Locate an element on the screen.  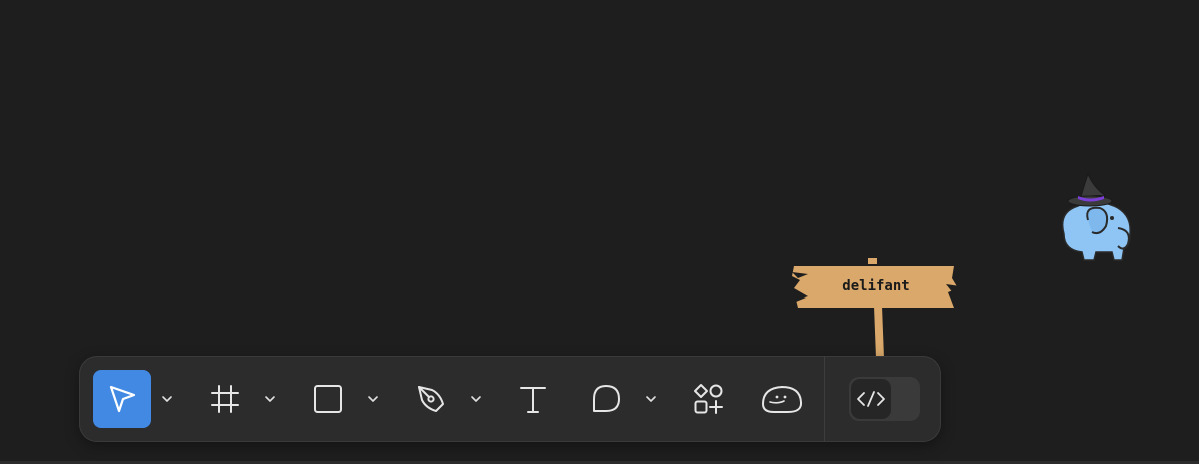
shapes-plus-icon is located at coordinates (708, 399).